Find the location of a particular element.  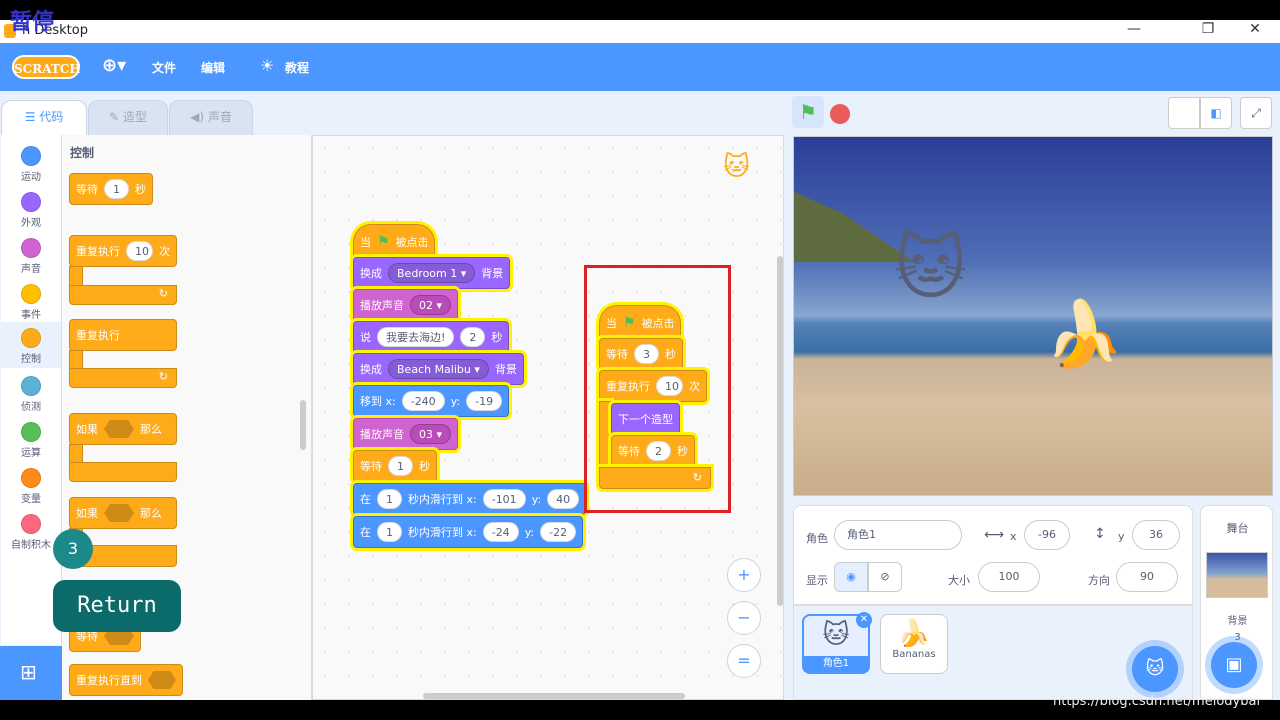

s1-wait: 等待 1 秒 is located at coordinates (395, 466).